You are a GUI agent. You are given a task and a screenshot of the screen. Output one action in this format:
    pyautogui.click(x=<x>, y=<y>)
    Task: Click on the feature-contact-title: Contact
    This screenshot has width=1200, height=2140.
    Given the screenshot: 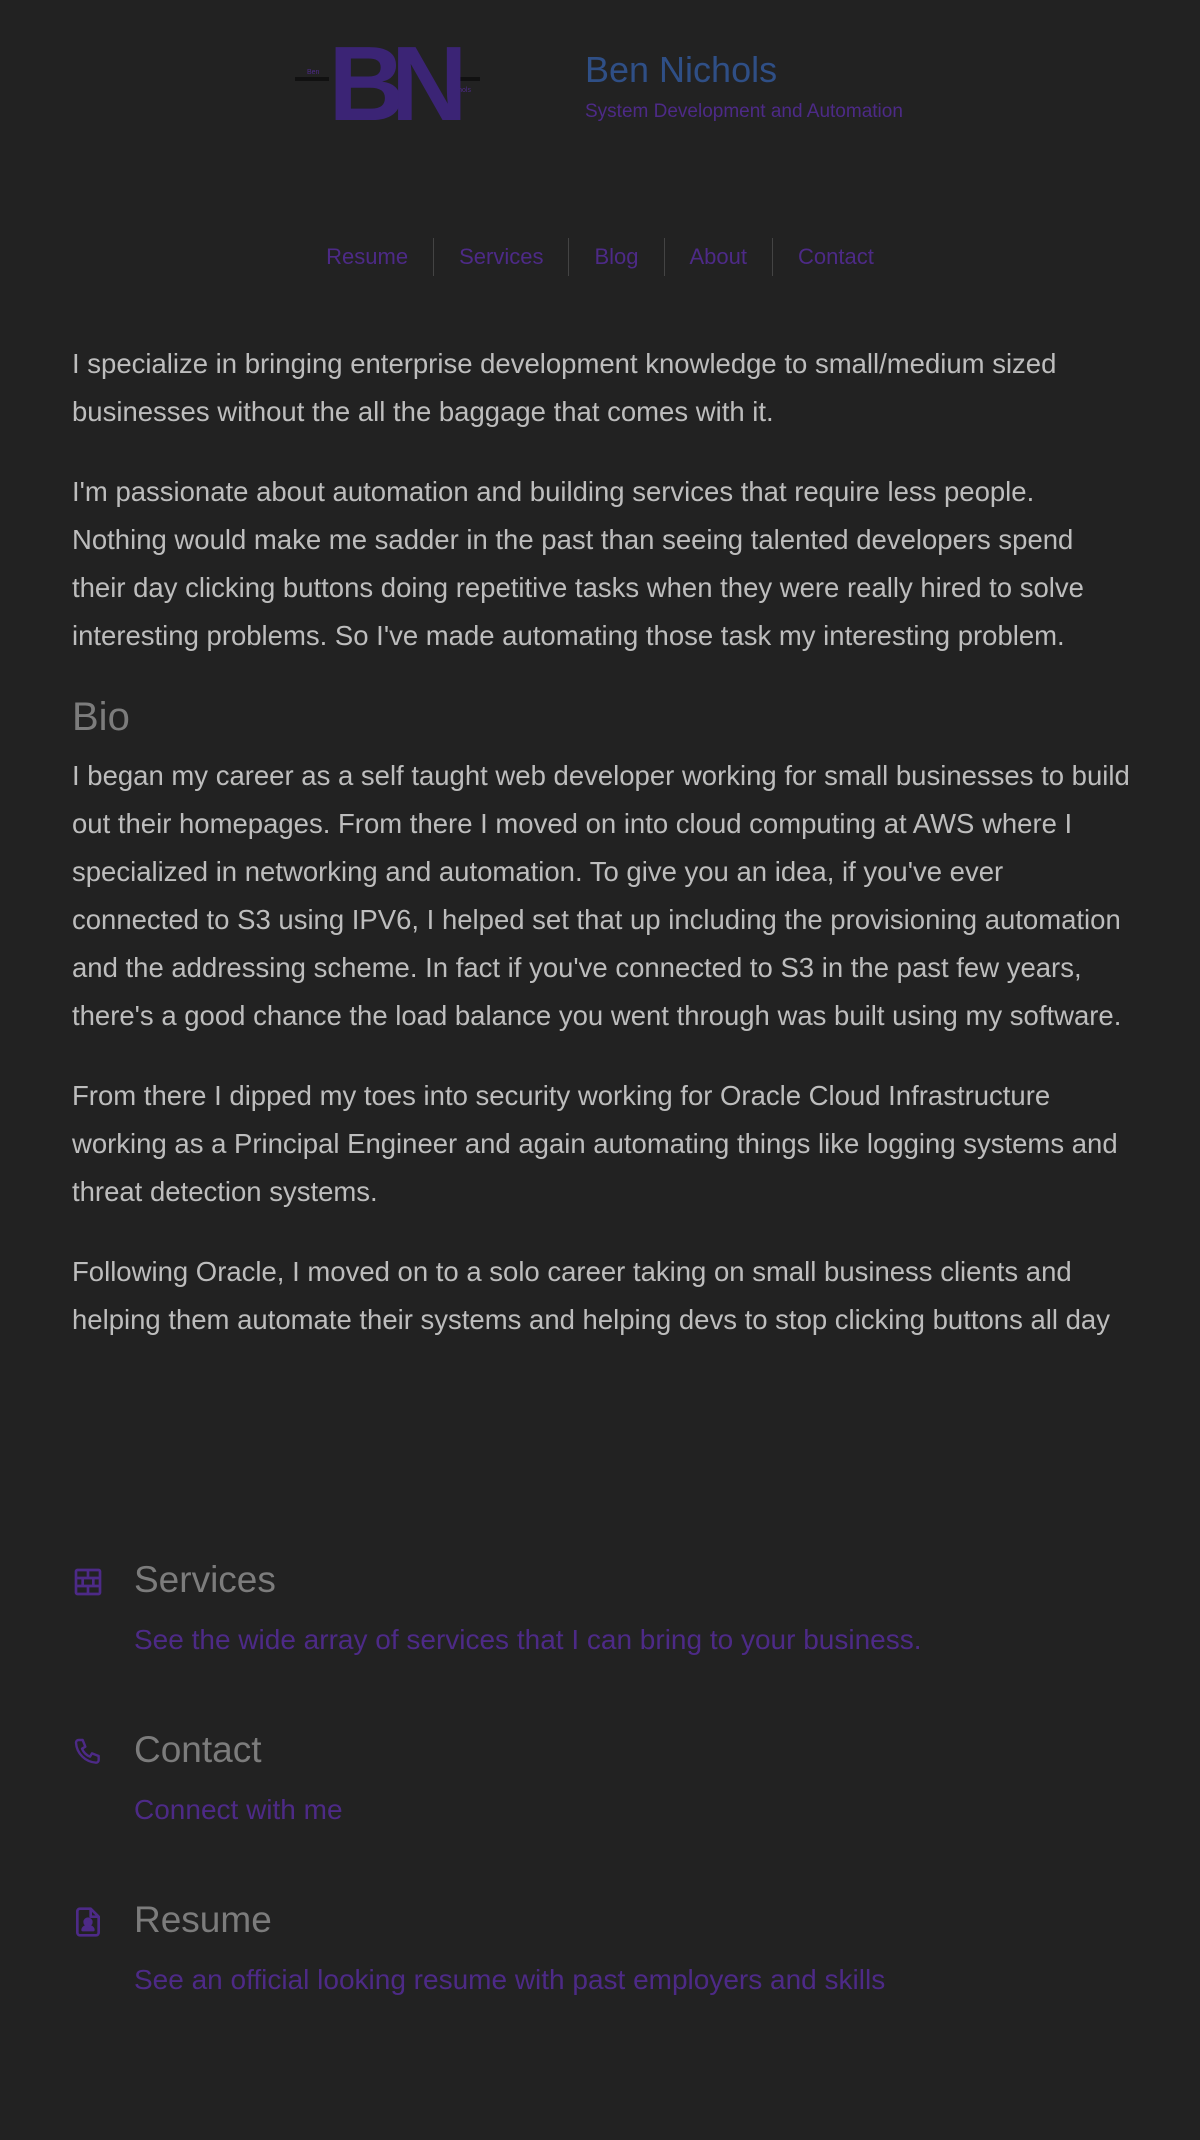 What is the action you would take?
    pyautogui.click(x=198, y=1749)
    